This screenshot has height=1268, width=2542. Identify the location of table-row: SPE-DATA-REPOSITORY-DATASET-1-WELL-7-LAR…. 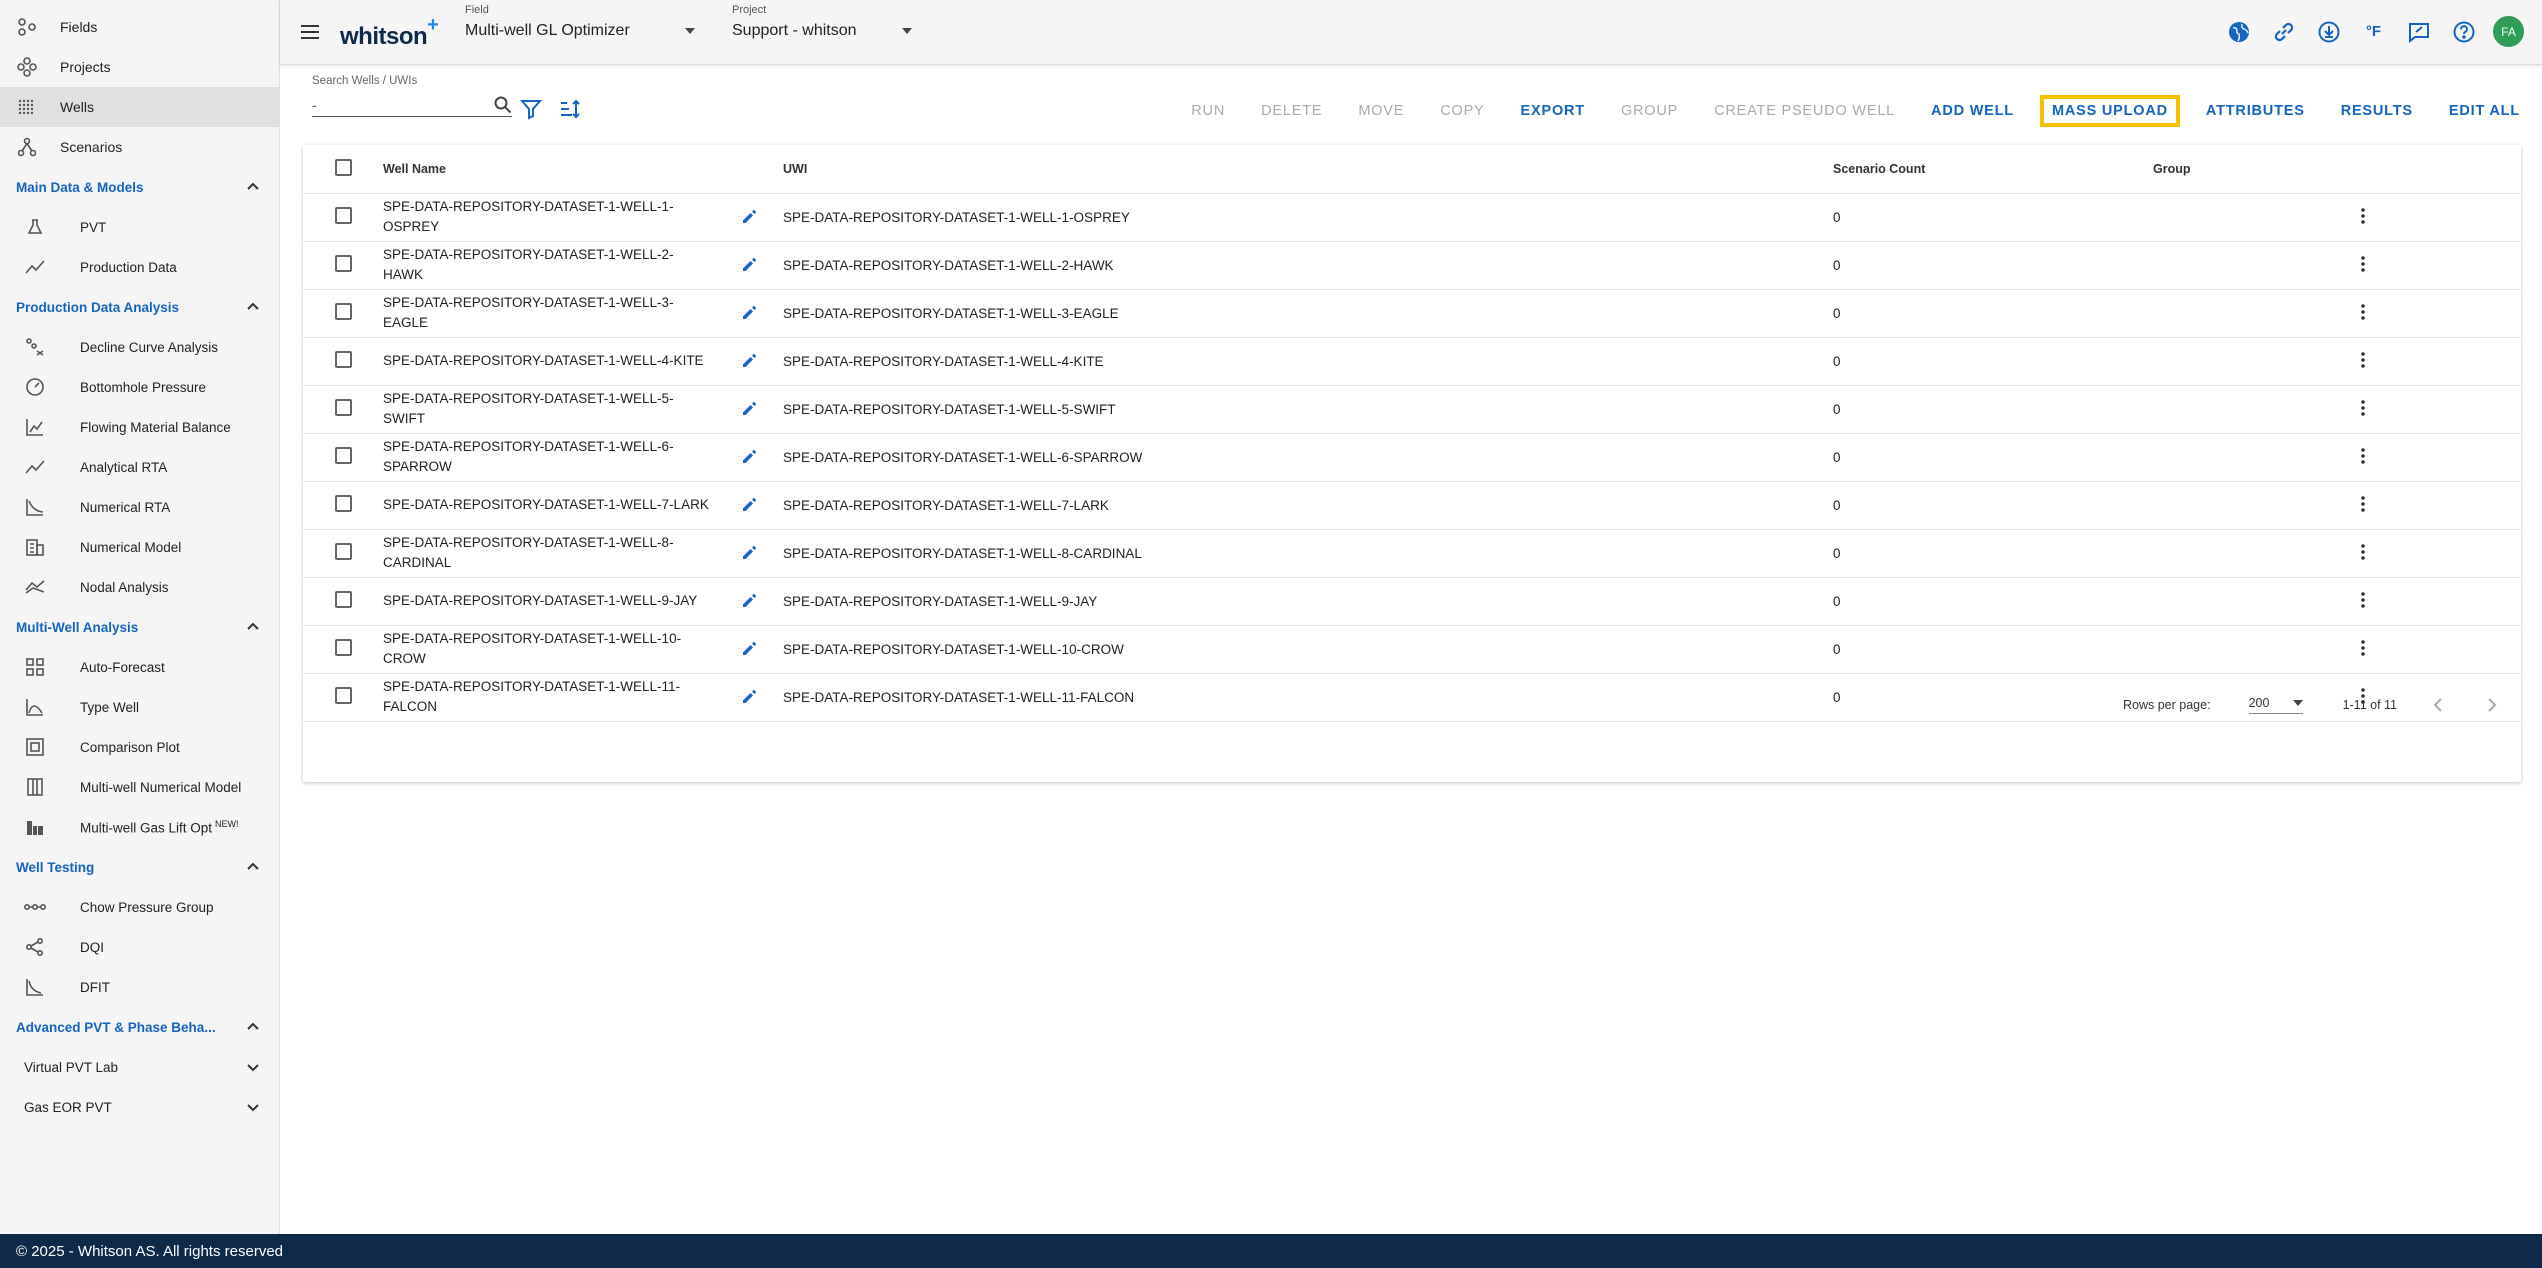
(1412, 505).